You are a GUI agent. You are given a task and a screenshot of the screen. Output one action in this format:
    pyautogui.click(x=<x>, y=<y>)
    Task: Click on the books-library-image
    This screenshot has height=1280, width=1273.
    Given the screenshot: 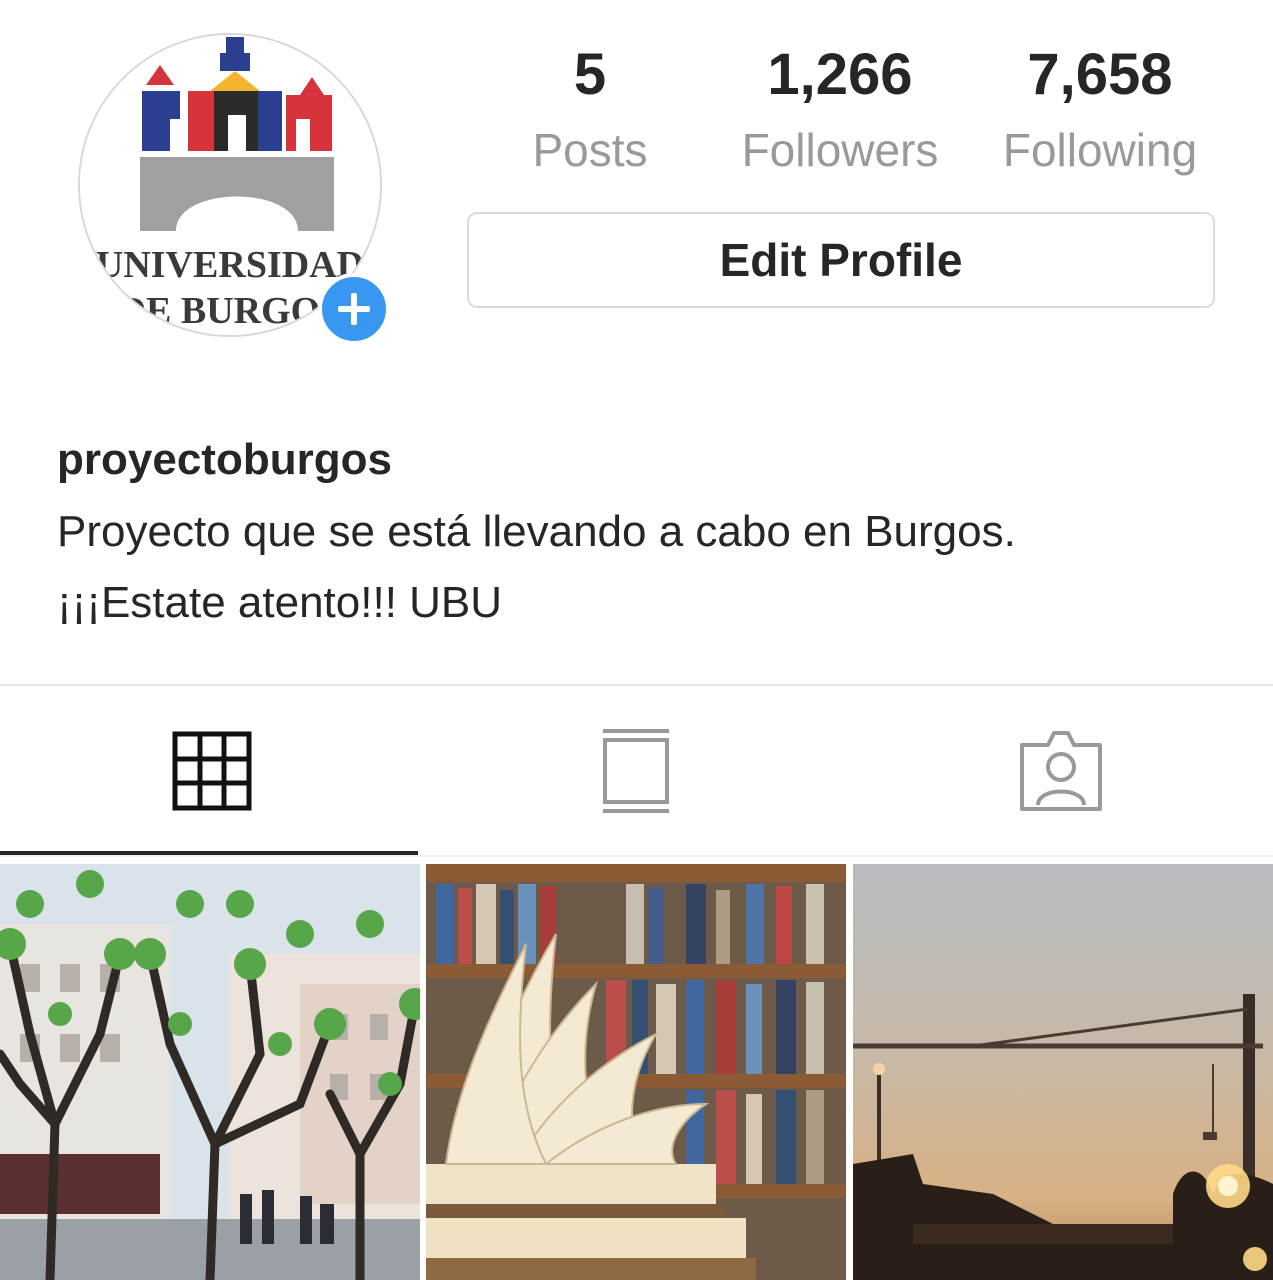 What is the action you would take?
    pyautogui.click(x=636, y=1072)
    